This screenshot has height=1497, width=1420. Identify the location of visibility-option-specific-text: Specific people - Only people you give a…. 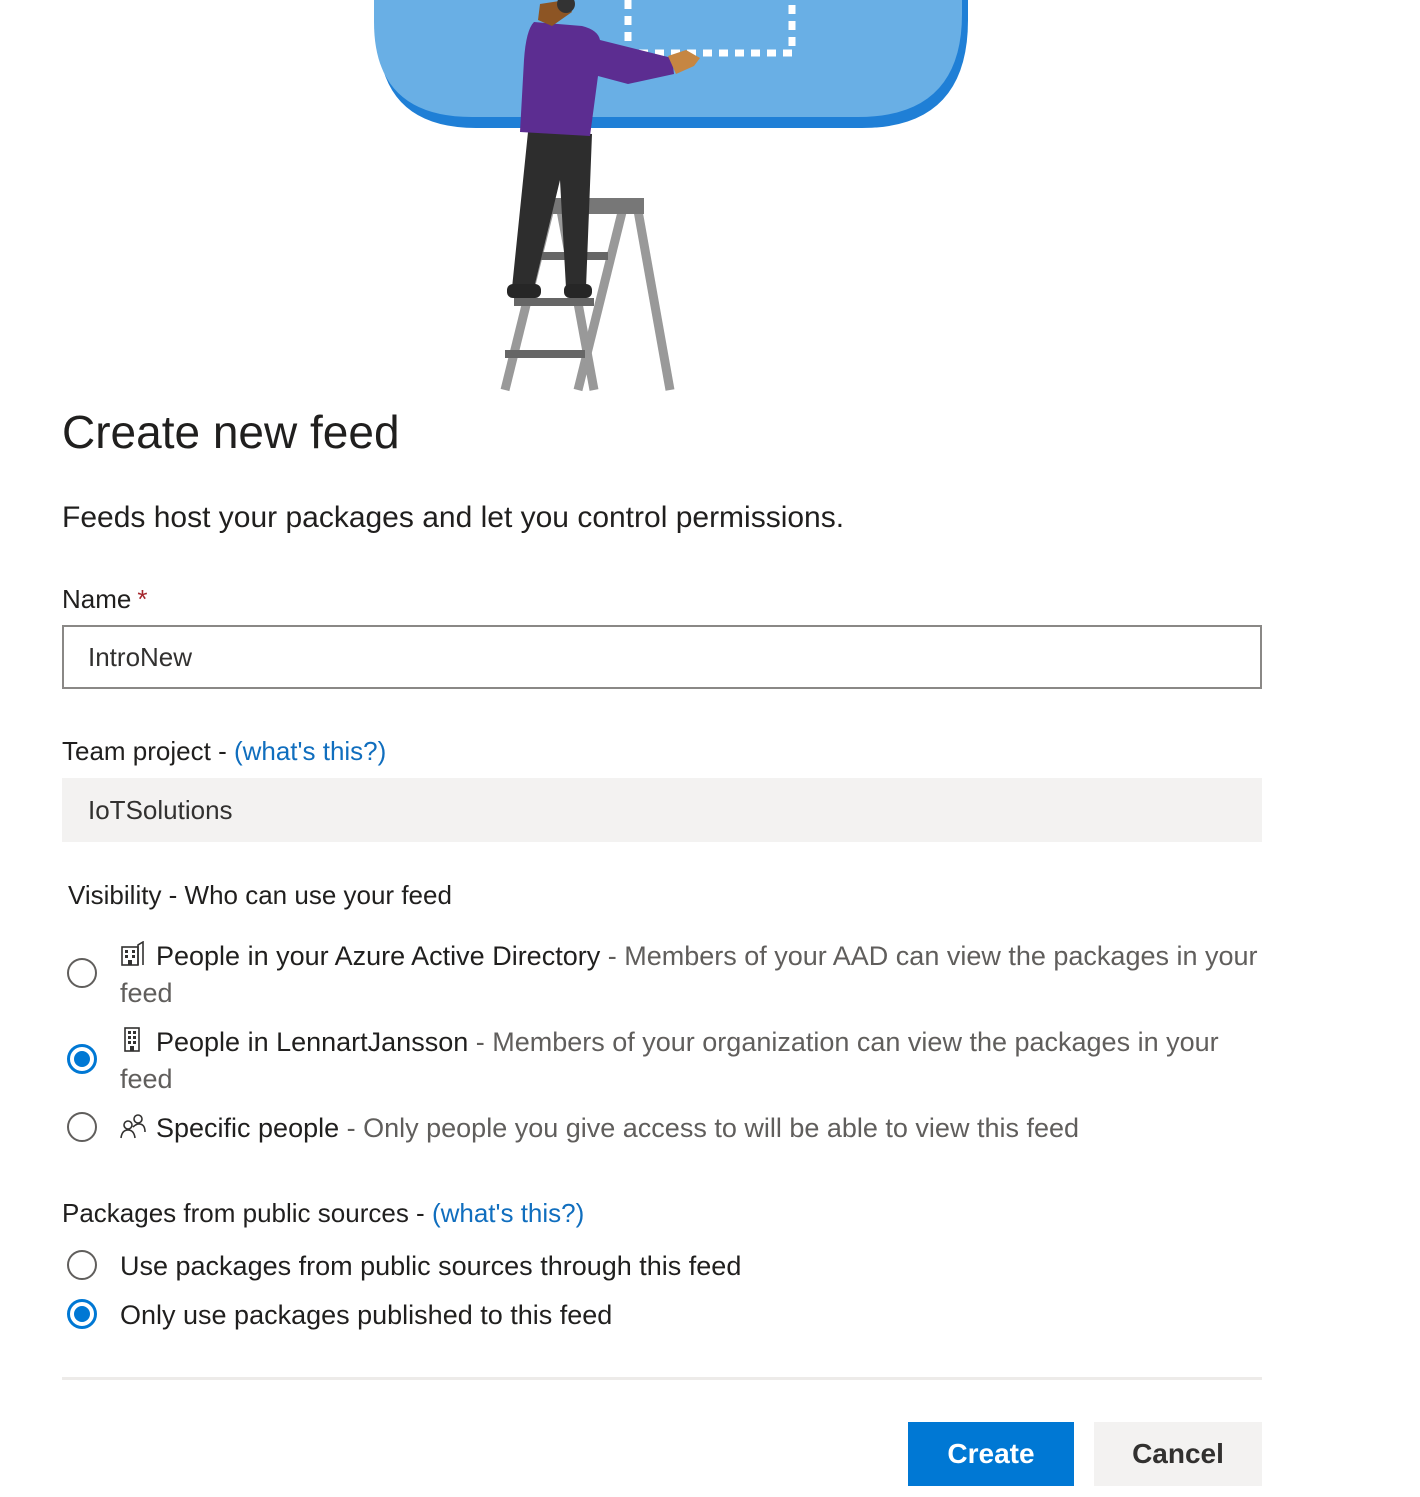
(690, 1128).